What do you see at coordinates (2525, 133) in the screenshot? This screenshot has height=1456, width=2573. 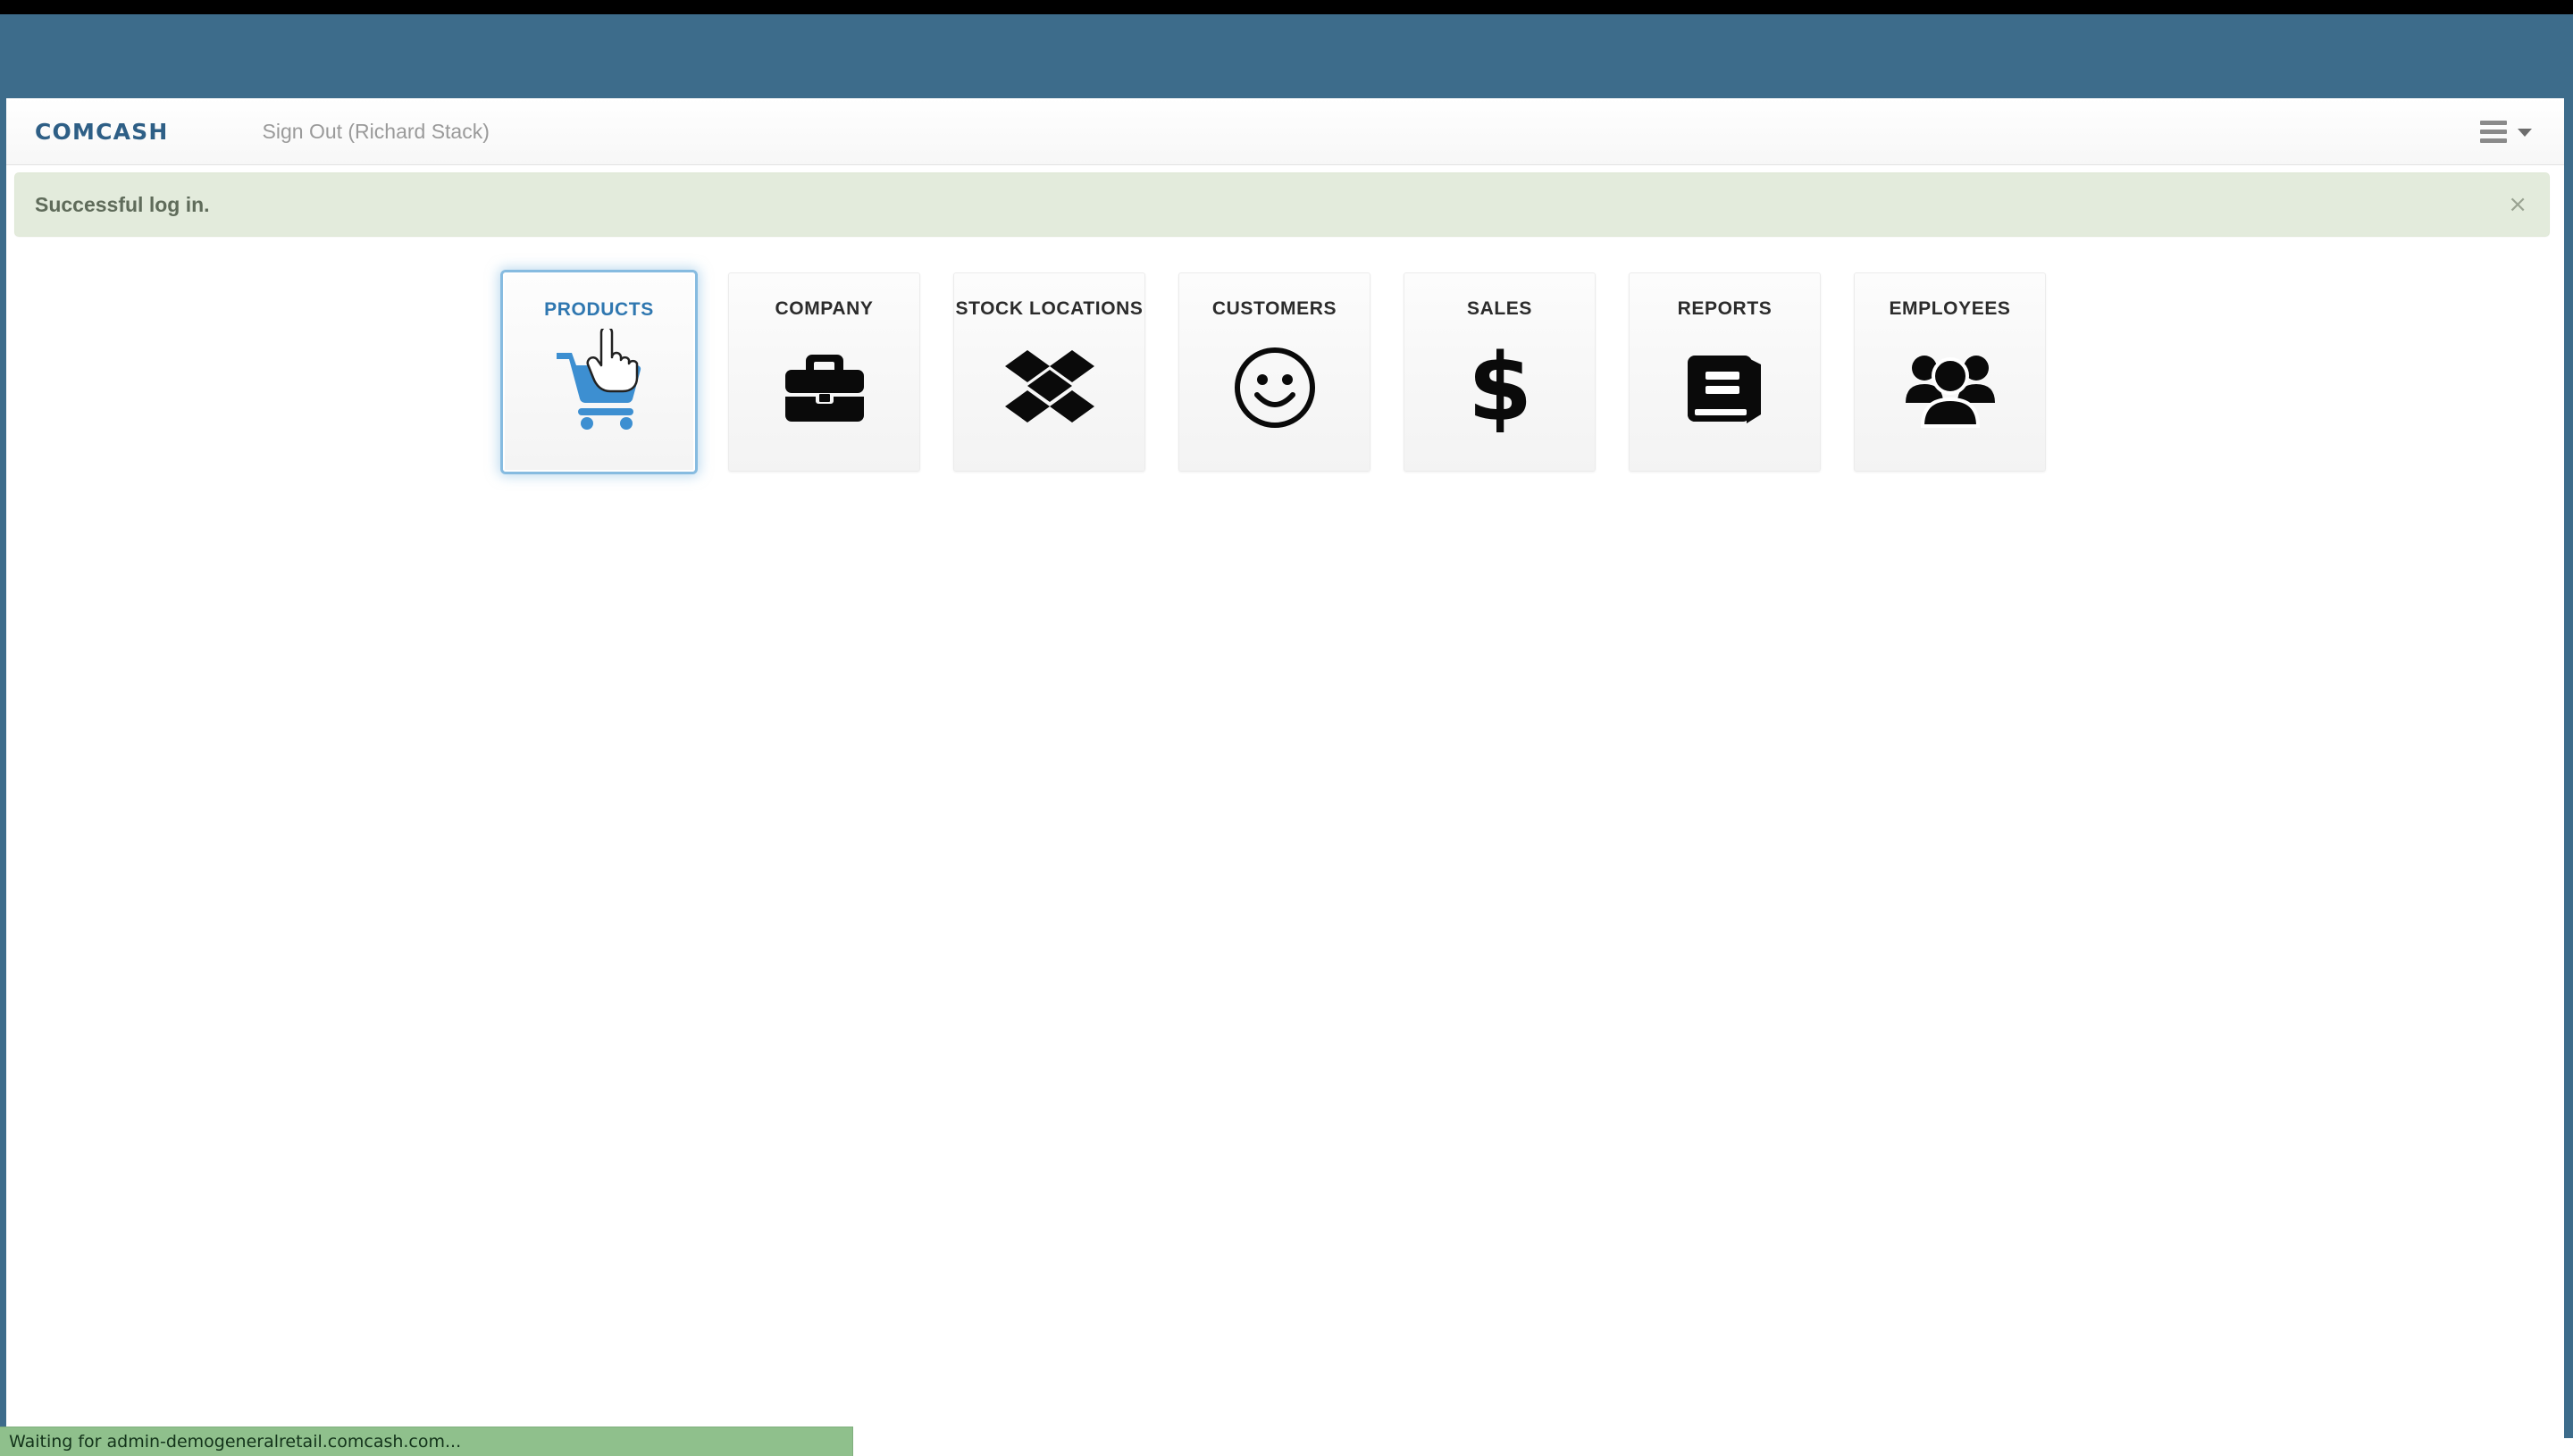 I see `chevron-down-icon` at bounding box center [2525, 133].